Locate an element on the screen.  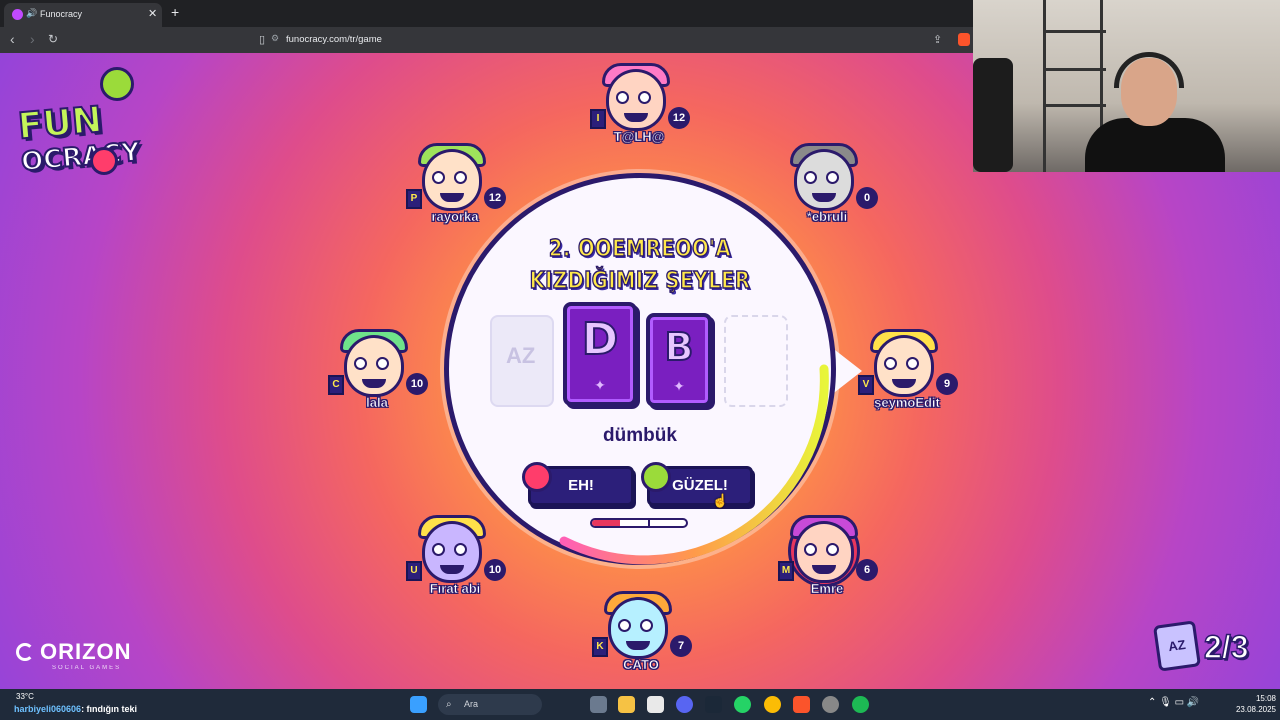
hand-cursor-icon: ☝ is located at coordinates (720, 500).